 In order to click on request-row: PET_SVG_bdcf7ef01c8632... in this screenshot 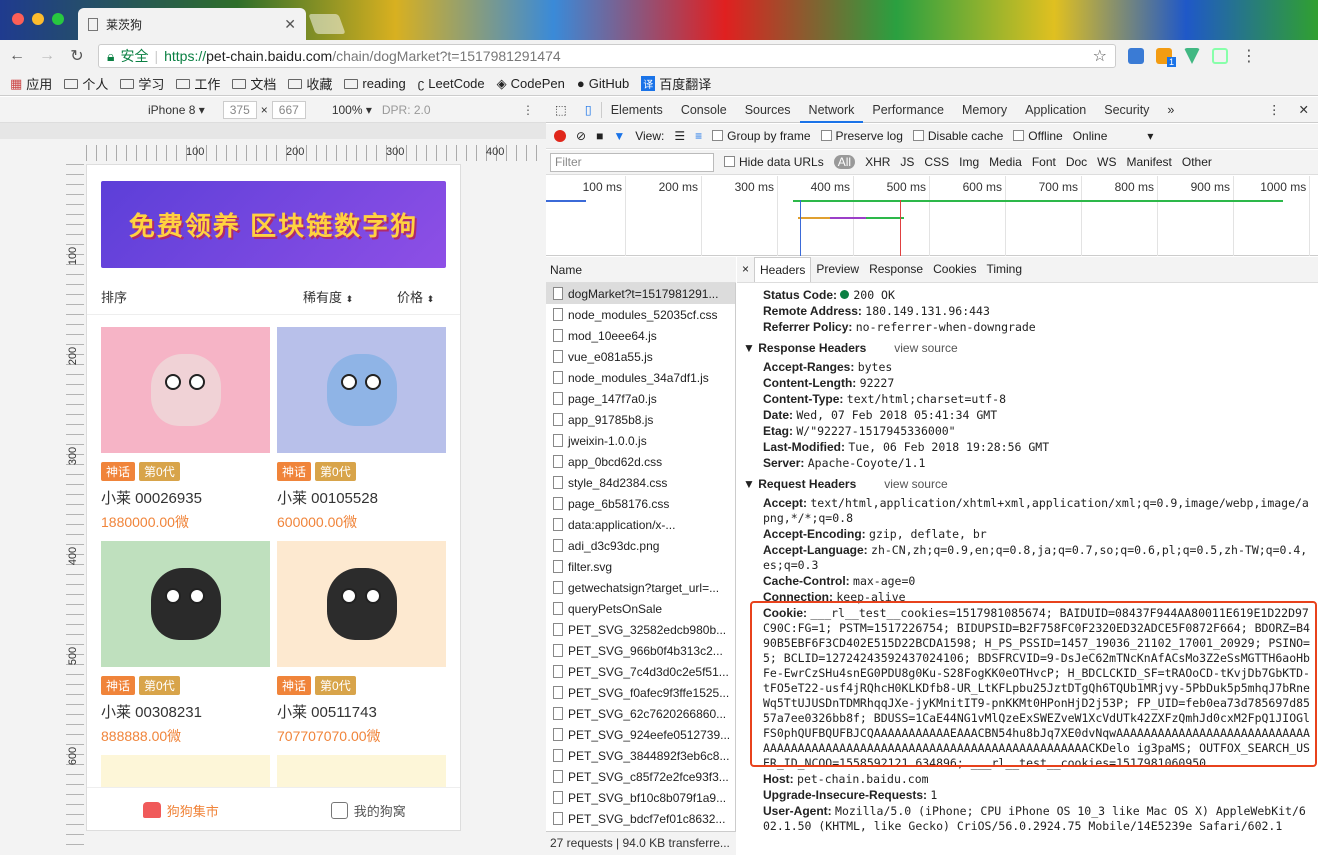, I will do `click(640, 818)`.